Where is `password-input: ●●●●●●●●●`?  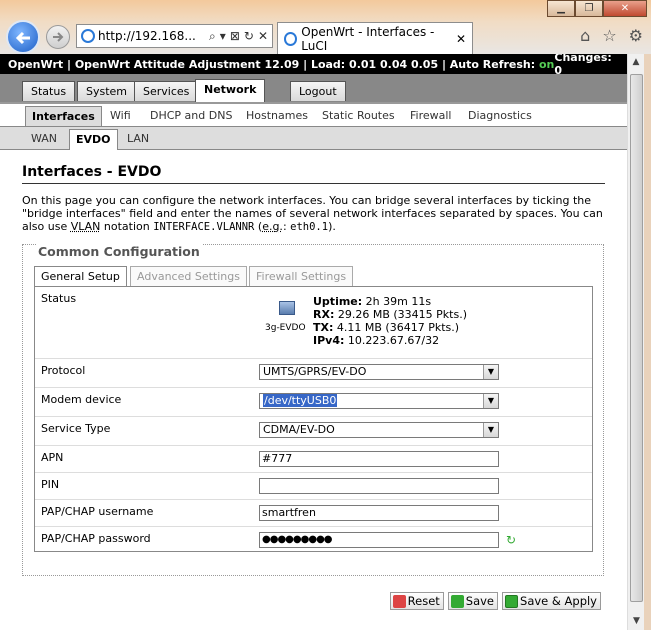
password-input: ●●●●●●●●● is located at coordinates (379, 540).